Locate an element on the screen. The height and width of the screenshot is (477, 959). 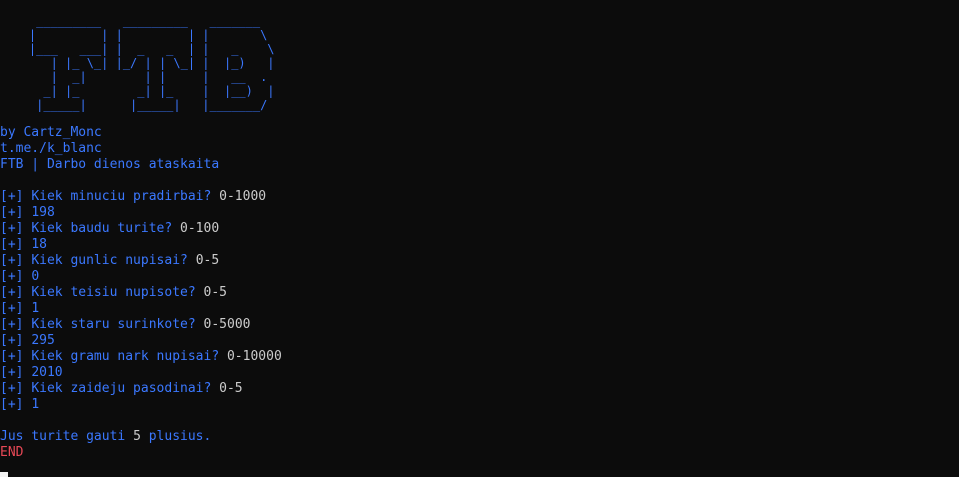
question-line: [+] Kiek zaideju pasodinai? 0-5 is located at coordinates (141, 389).